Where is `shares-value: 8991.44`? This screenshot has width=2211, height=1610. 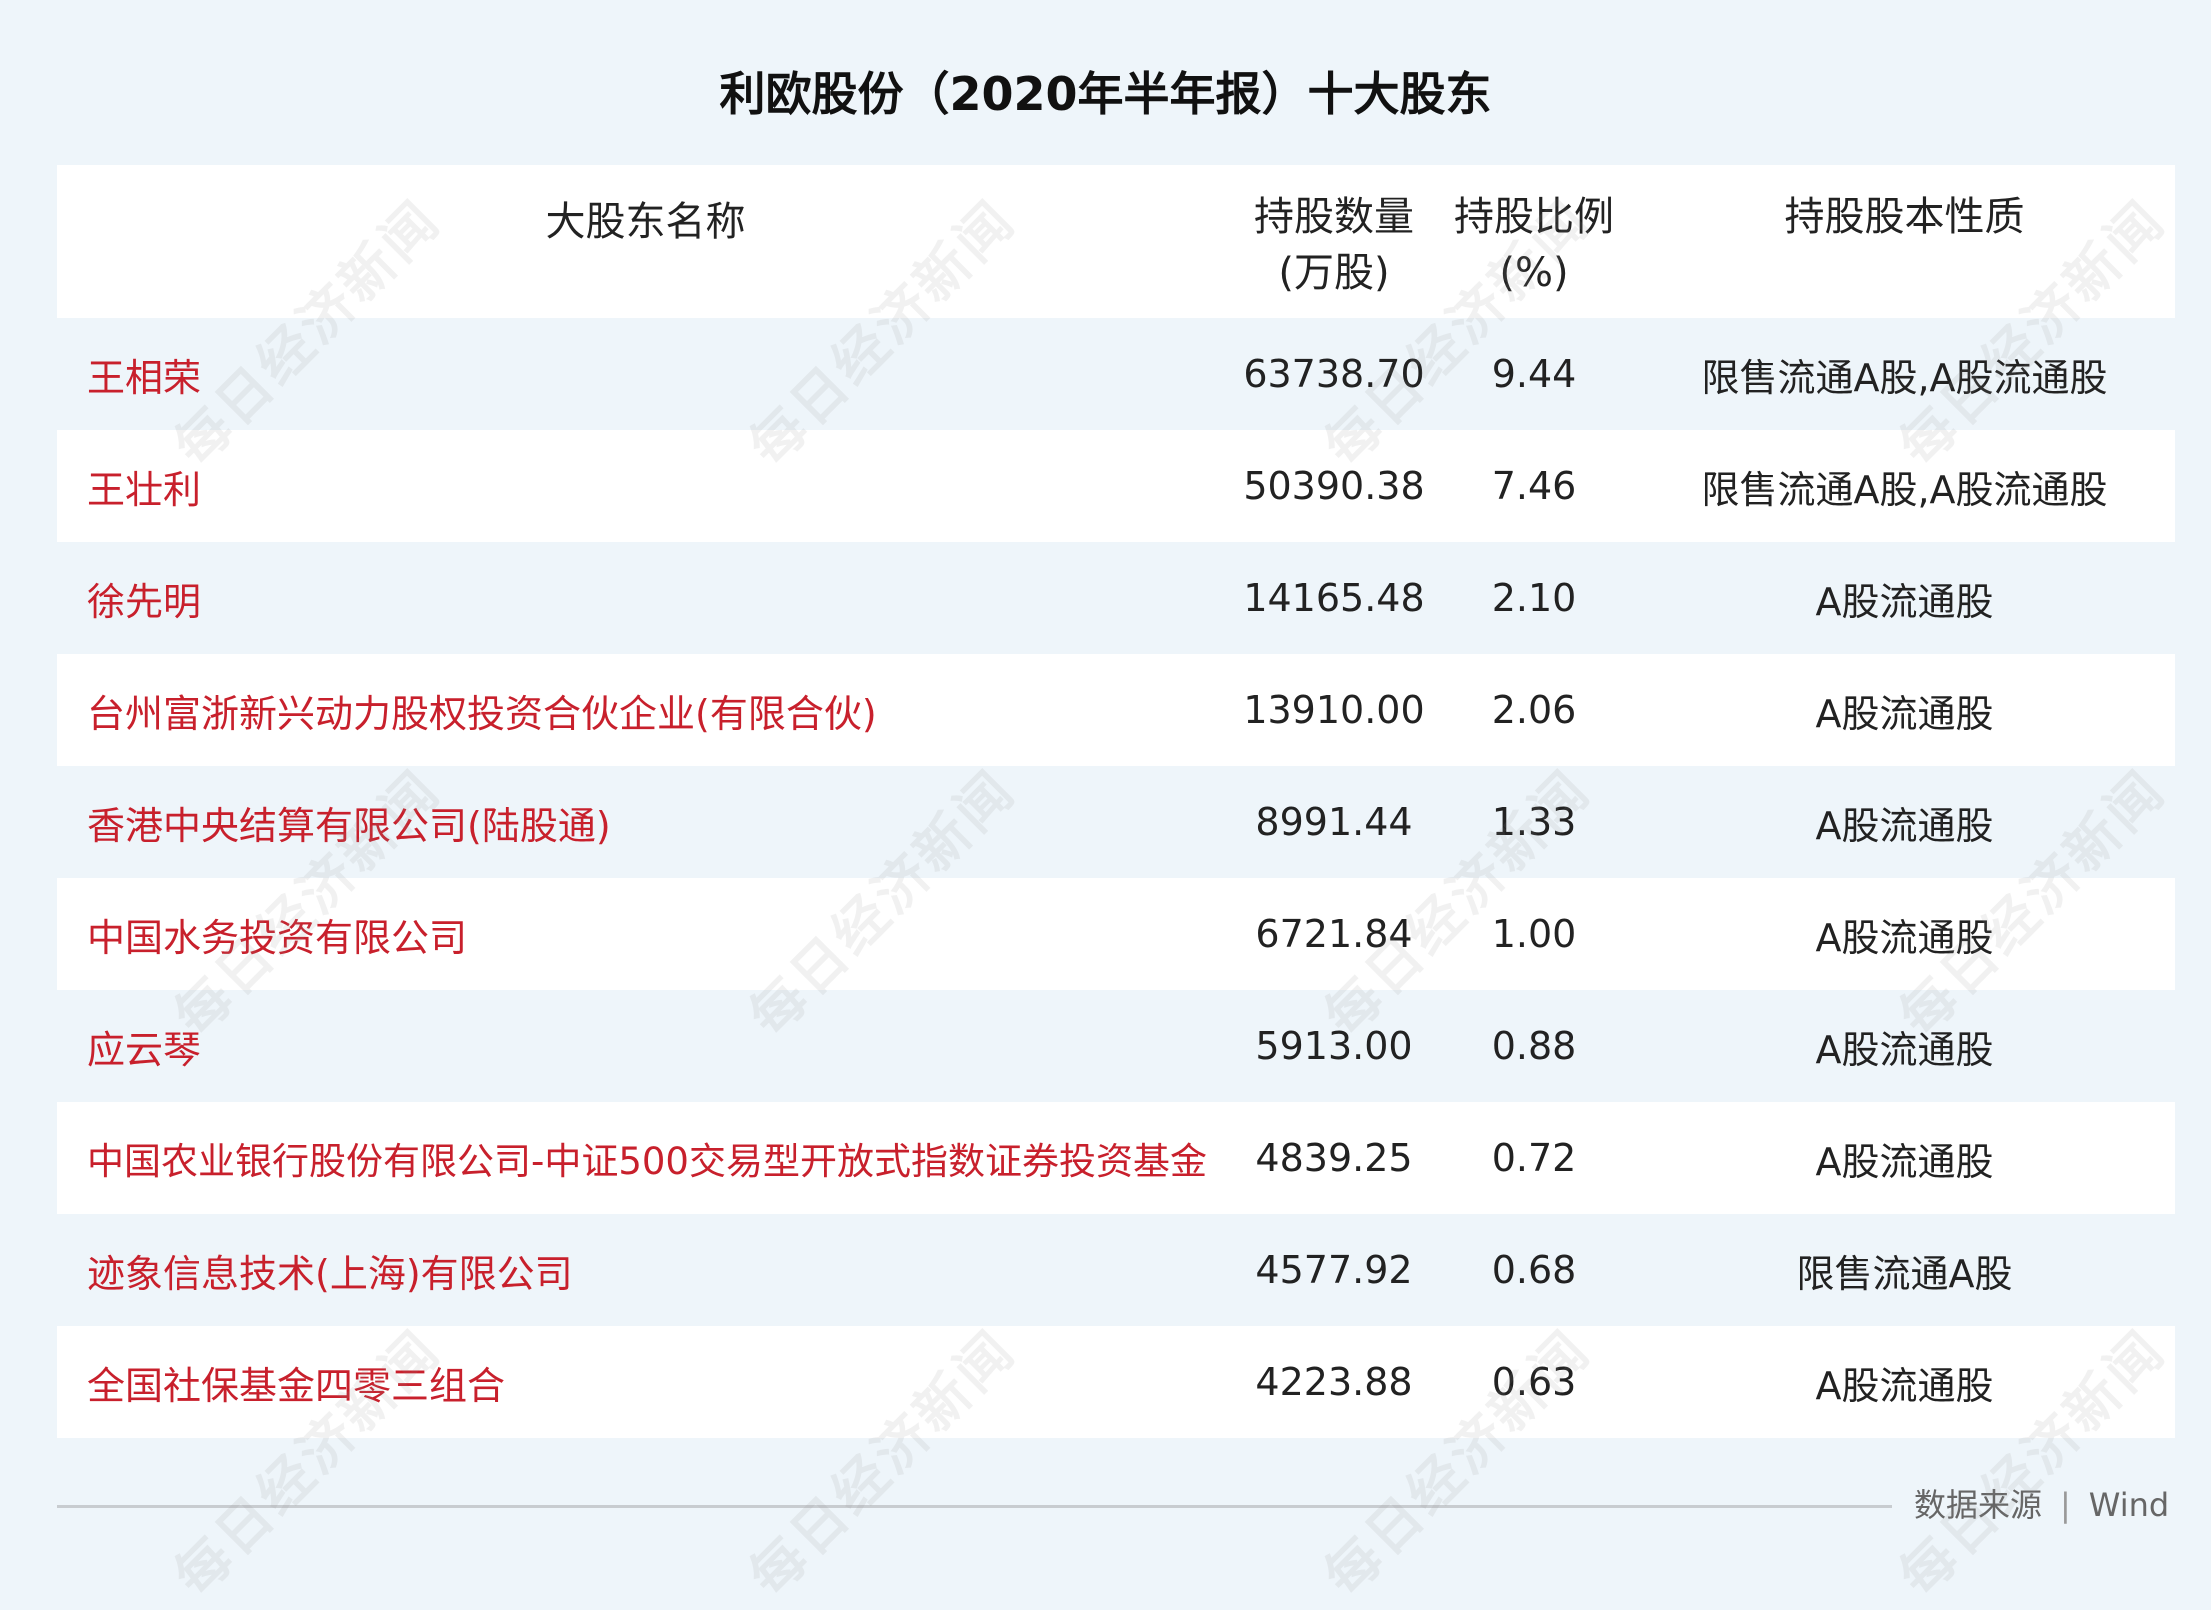
shares-value: 8991.44 is located at coordinates (1334, 822).